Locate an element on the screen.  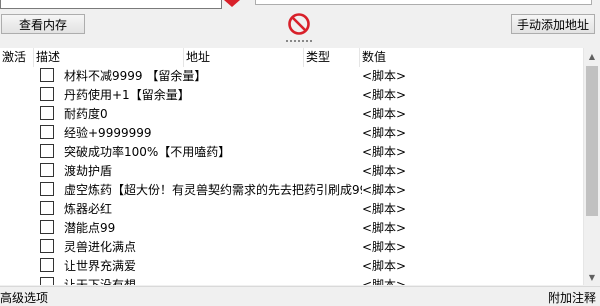
select-process-button is located at coordinates (232, 4).